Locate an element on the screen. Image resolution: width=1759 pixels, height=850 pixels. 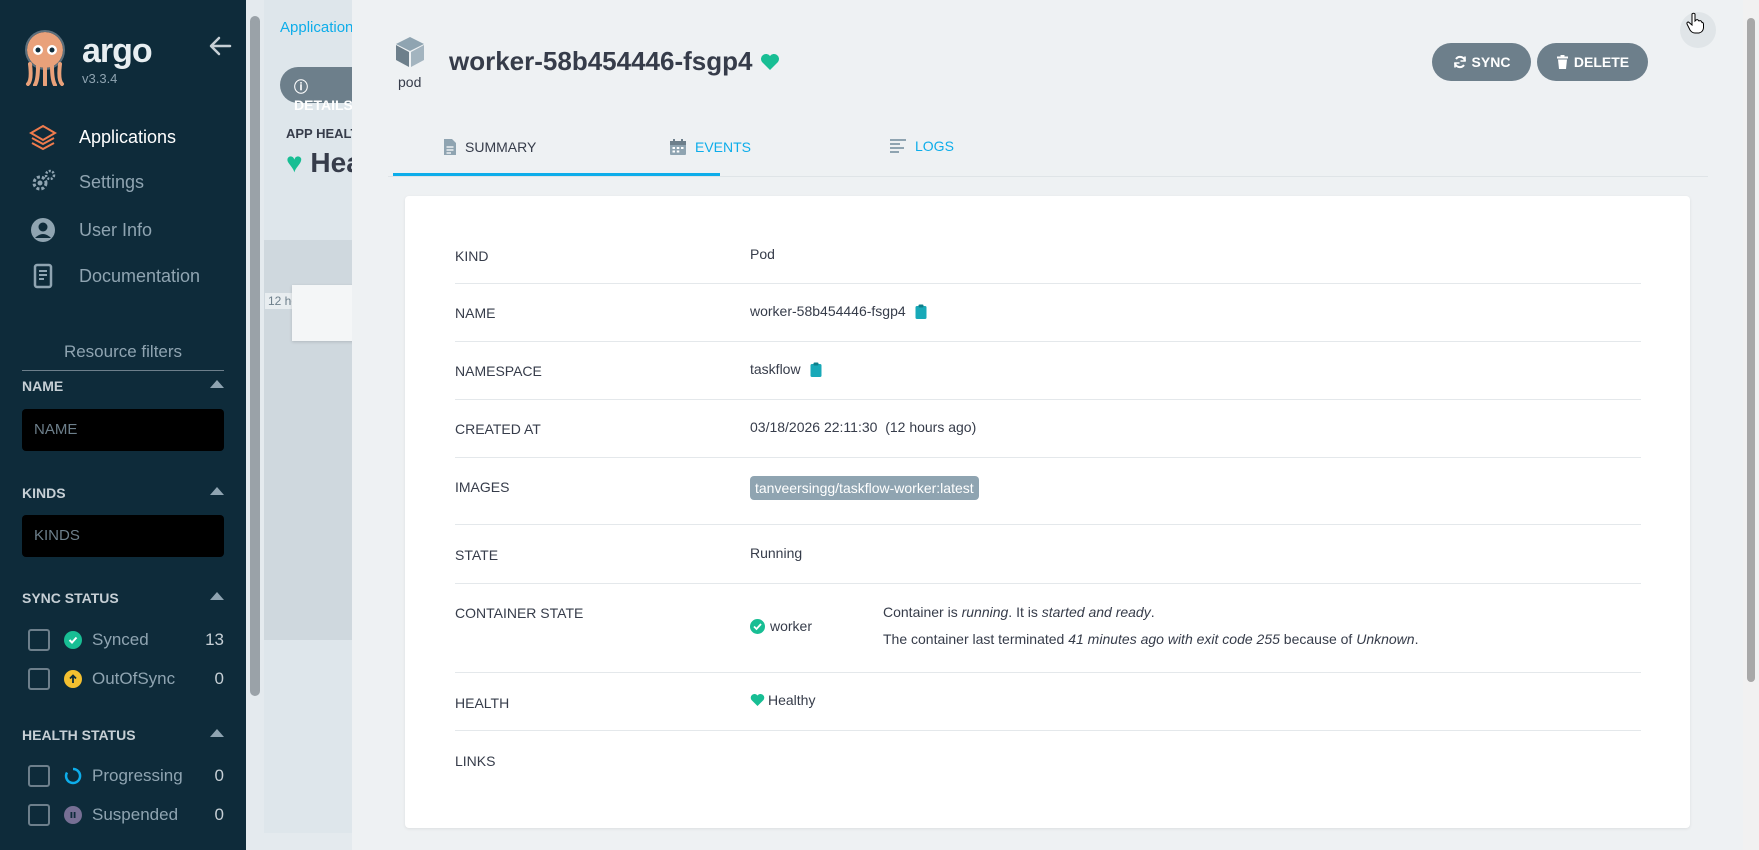
resource-filters-title: Resource filters is located at coordinates (123, 356).